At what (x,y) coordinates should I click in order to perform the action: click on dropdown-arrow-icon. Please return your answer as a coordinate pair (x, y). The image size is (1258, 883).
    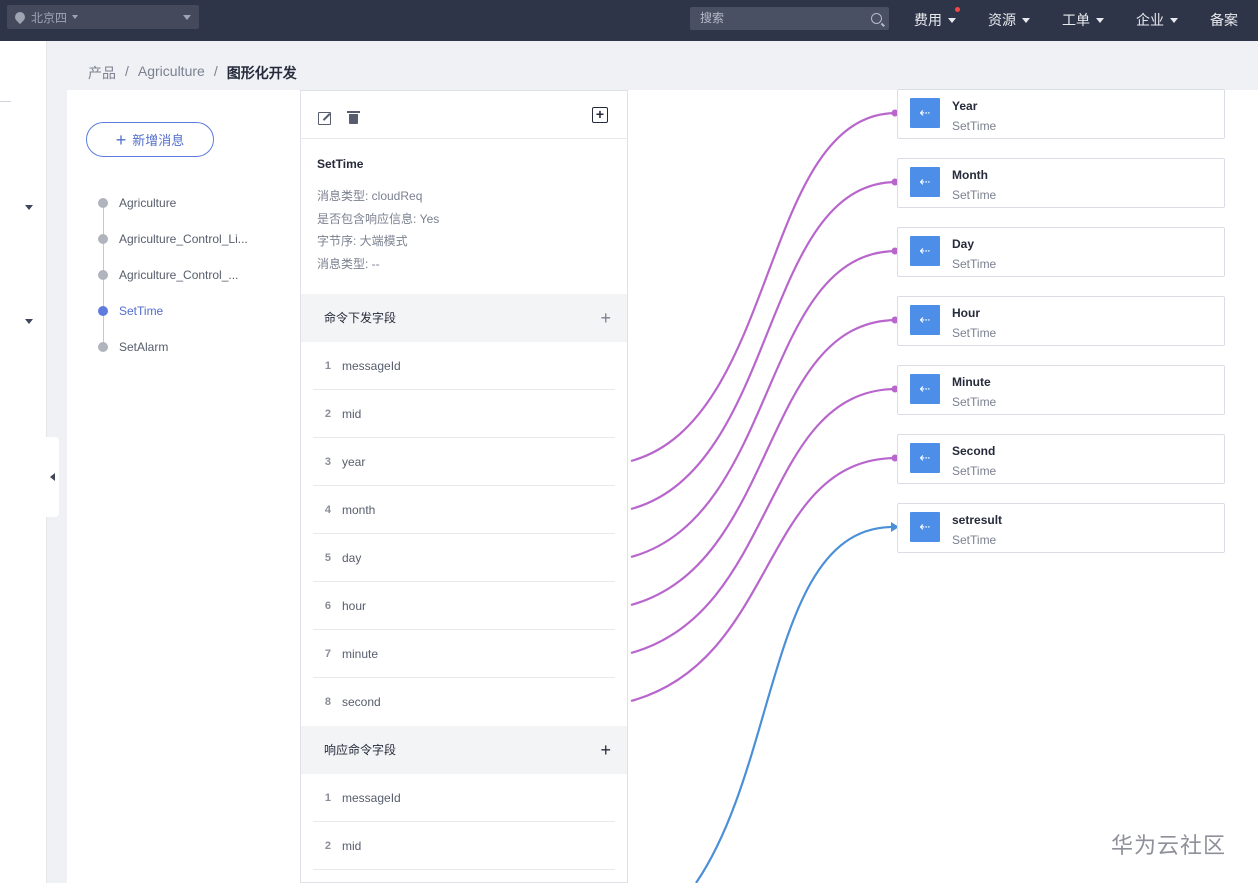
    Looking at the image, I should click on (187, 17).